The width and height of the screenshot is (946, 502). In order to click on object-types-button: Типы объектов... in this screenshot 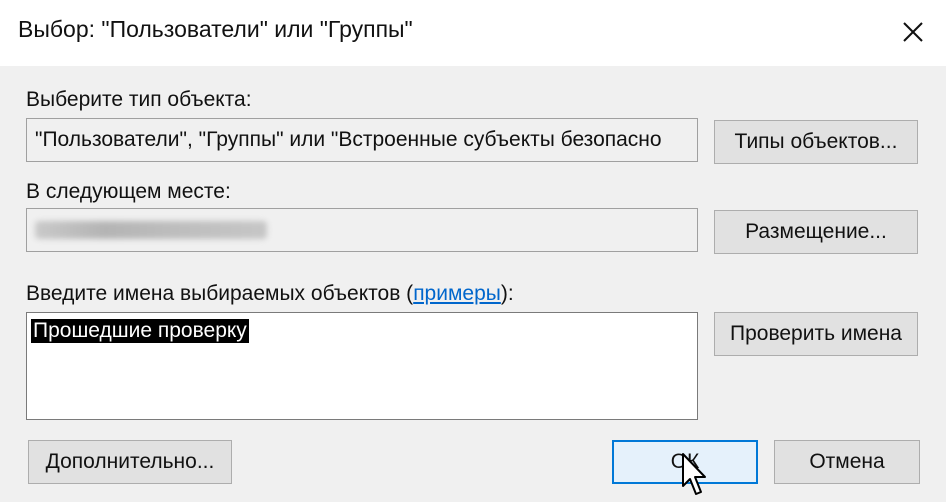, I will do `click(816, 142)`.